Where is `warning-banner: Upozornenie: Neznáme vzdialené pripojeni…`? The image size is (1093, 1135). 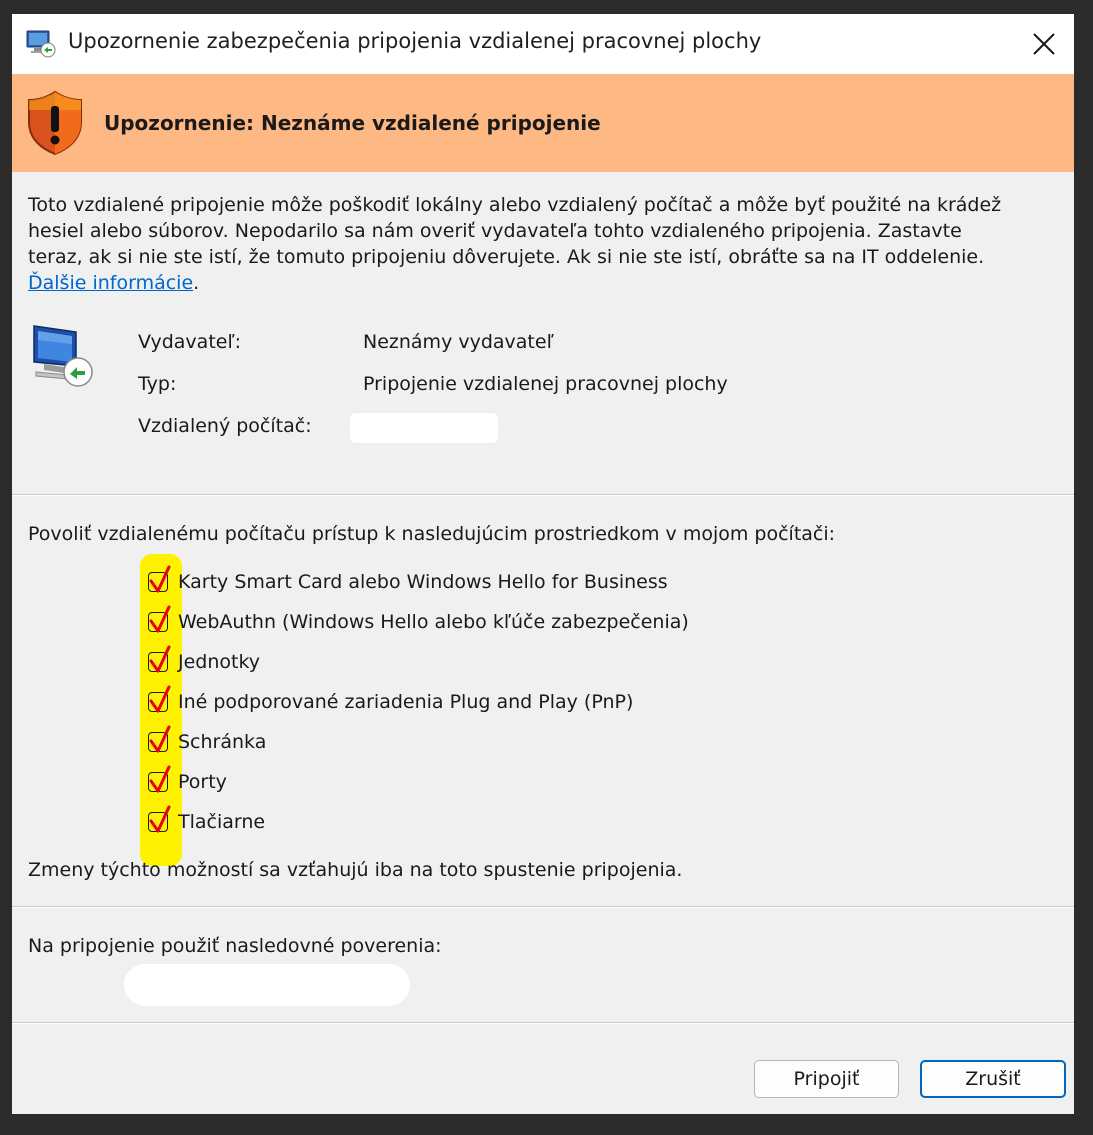 warning-banner: Upozornenie: Neznáme vzdialené pripojeni… is located at coordinates (543, 123).